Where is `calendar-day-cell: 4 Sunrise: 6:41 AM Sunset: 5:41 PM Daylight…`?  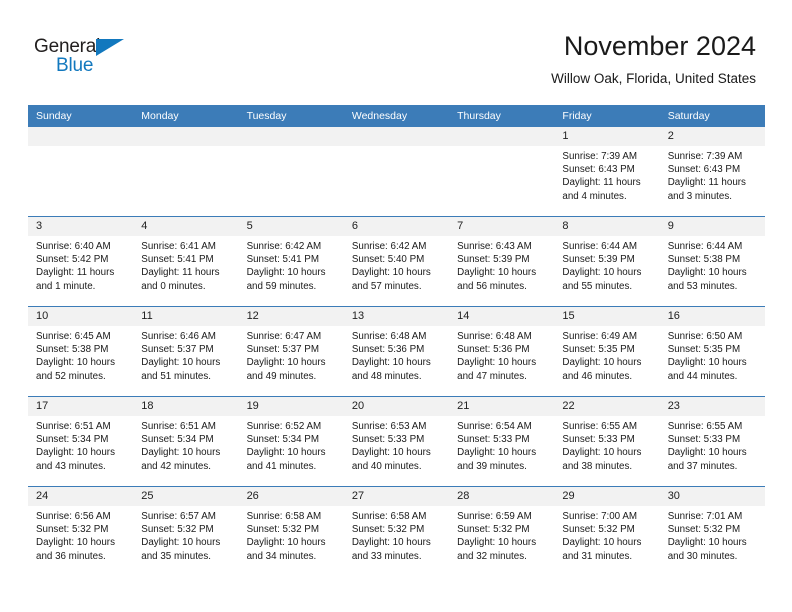 calendar-day-cell: 4 Sunrise: 6:41 AM Sunset: 5:41 PM Daylight… is located at coordinates (186, 261).